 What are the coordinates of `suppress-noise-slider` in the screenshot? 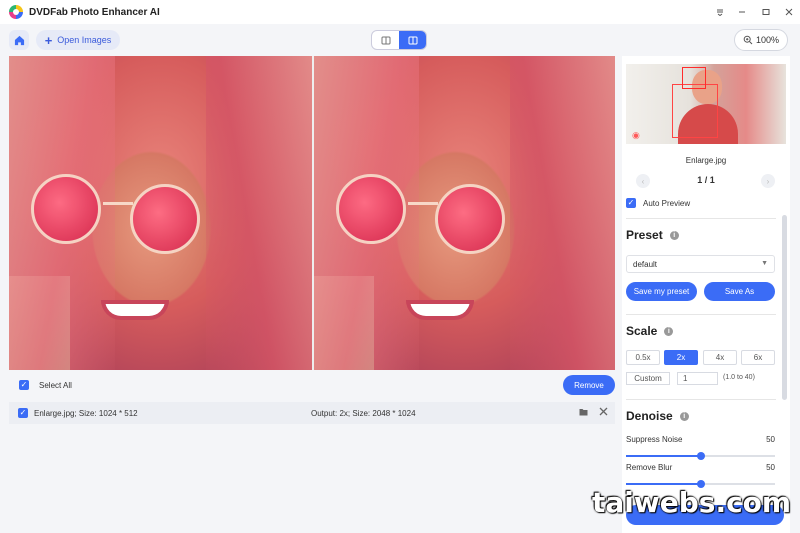 It's located at (700, 456).